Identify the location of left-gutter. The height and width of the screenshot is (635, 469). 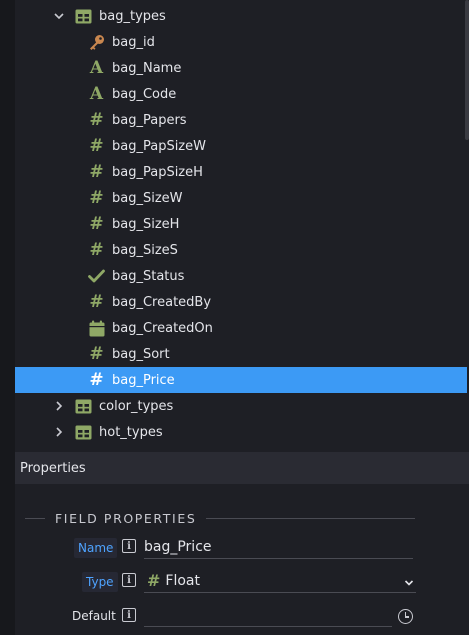
(7, 317).